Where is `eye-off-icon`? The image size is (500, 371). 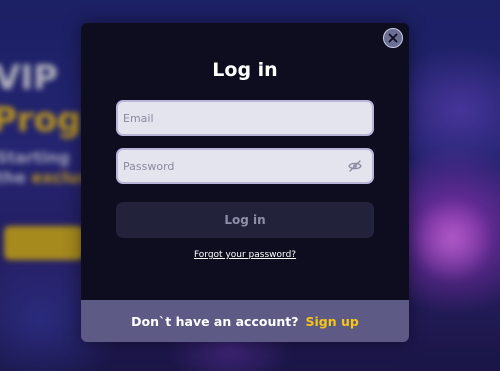
eye-off-icon is located at coordinates (355, 166).